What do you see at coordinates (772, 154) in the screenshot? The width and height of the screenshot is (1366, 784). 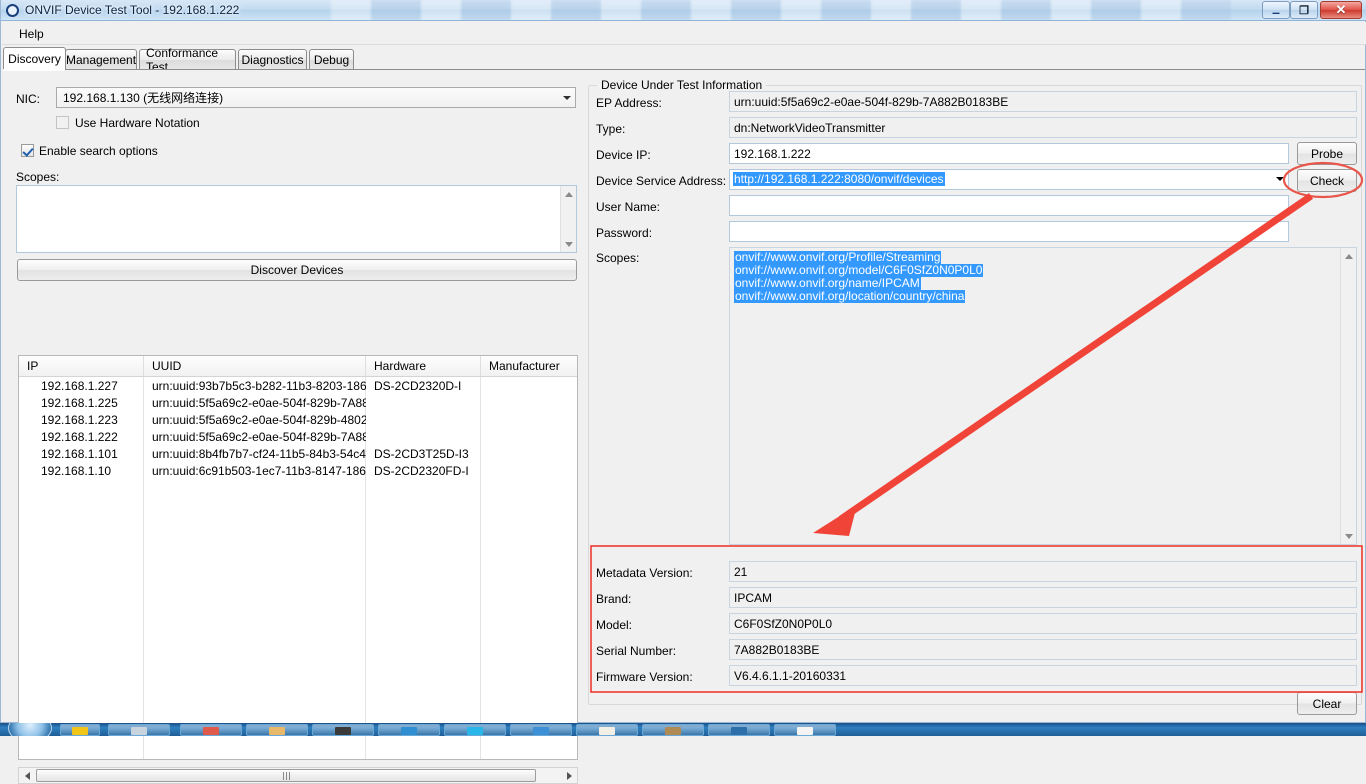 I see `device-ip-value: 192.168.1.222` at bounding box center [772, 154].